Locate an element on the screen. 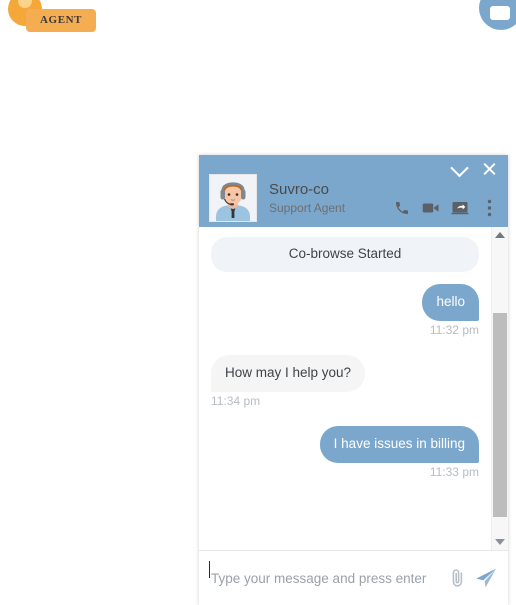  message-timestamp: 11:34 pm is located at coordinates (236, 400).